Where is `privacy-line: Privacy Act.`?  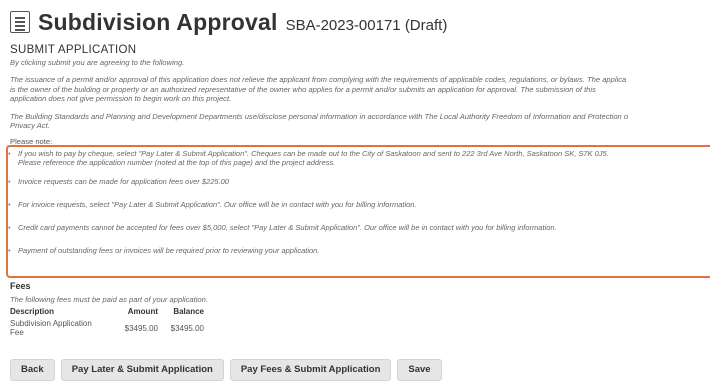
privacy-line: Privacy Act. is located at coordinates (30, 125).